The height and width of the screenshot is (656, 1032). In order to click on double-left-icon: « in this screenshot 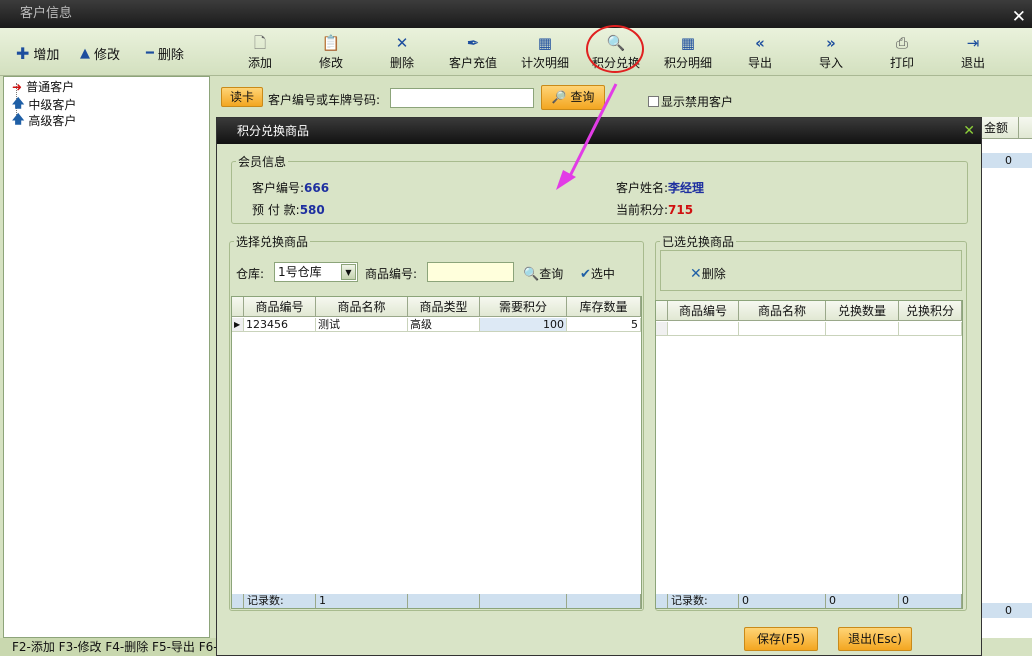, I will do `click(760, 43)`.